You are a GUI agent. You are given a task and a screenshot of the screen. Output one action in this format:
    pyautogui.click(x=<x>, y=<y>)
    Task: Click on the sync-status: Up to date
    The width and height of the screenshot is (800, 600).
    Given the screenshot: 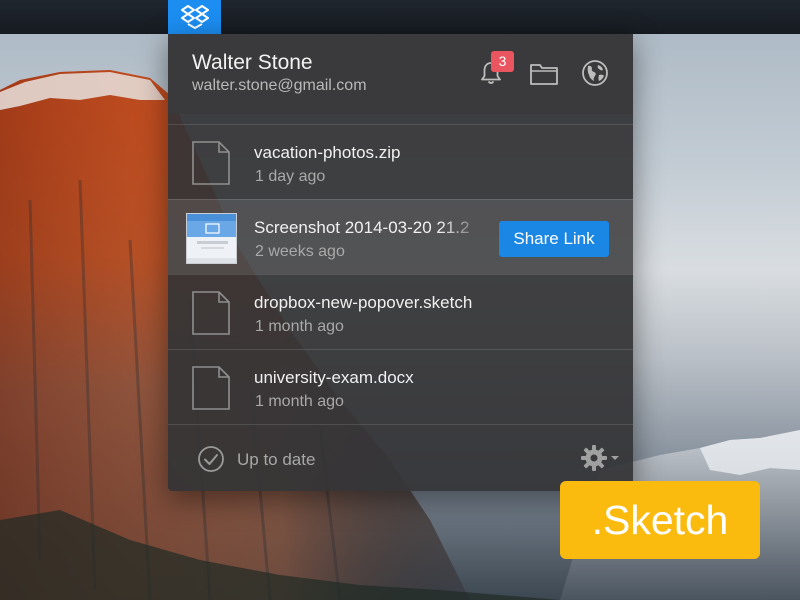 What is the action you would take?
    pyautogui.click(x=276, y=459)
    